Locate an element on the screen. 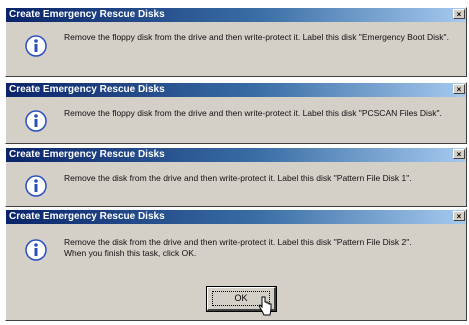 The width and height of the screenshot is (469, 325). dialog-instruction: When you finish this task, click OK. is located at coordinates (130, 253).